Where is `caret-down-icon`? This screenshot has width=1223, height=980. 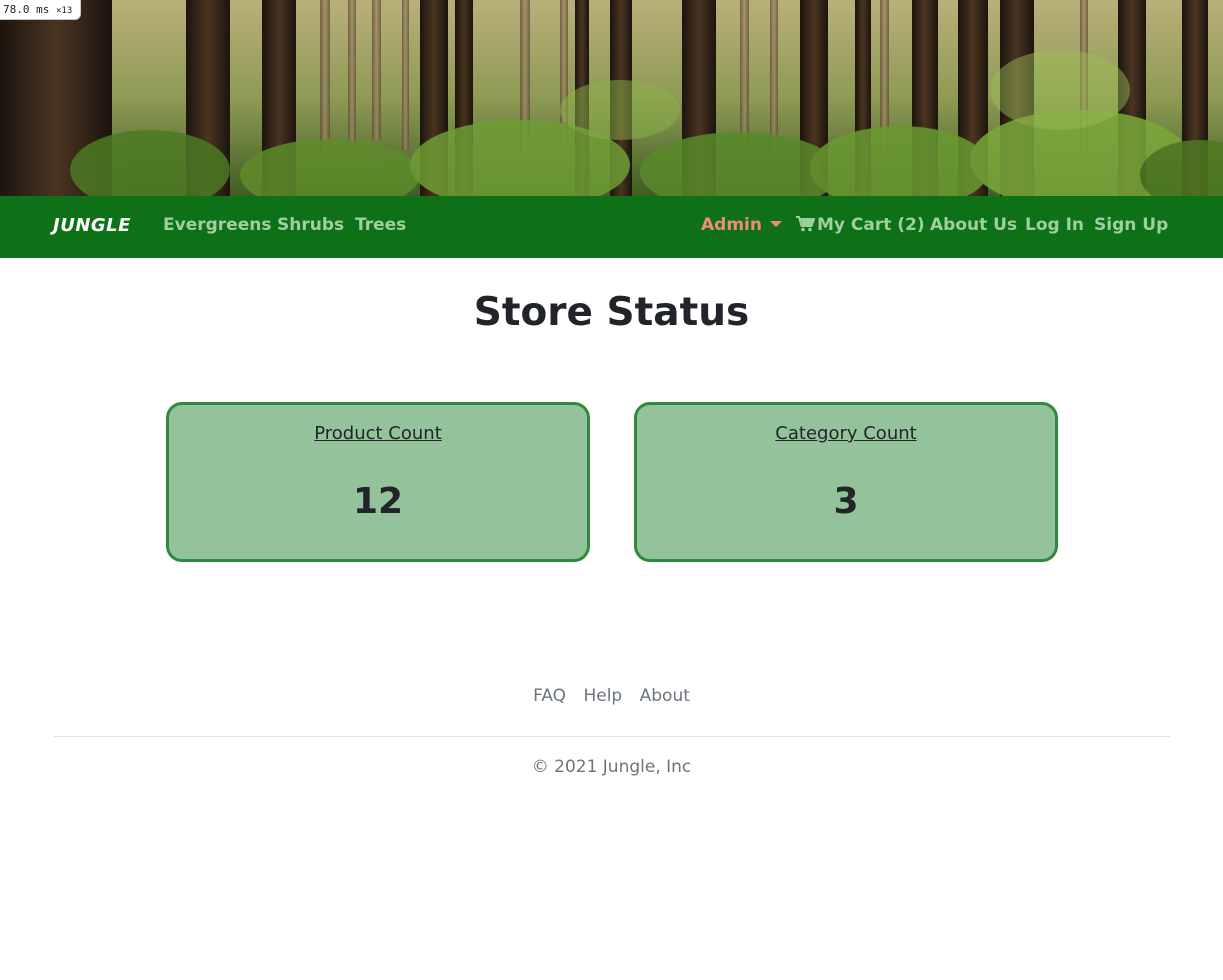 caret-down-icon is located at coordinates (775, 223).